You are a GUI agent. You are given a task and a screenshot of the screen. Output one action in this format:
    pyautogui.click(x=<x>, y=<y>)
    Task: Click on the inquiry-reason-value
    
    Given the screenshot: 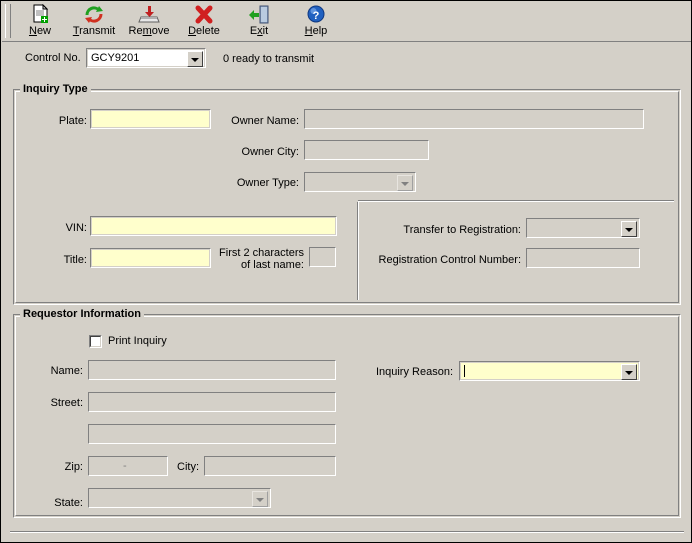 What is the action you would take?
    pyautogui.click(x=549, y=371)
    